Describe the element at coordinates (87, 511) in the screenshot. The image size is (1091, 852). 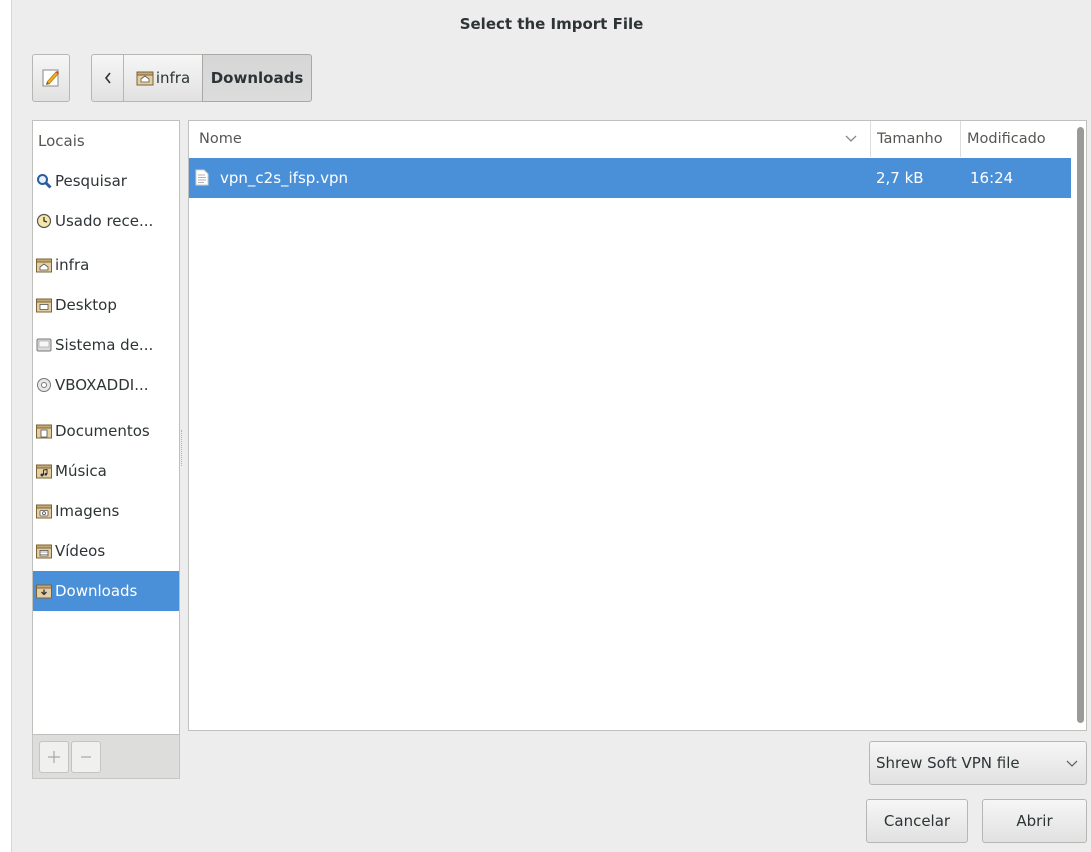
I see `sidebar-item-label: Imagens` at that location.